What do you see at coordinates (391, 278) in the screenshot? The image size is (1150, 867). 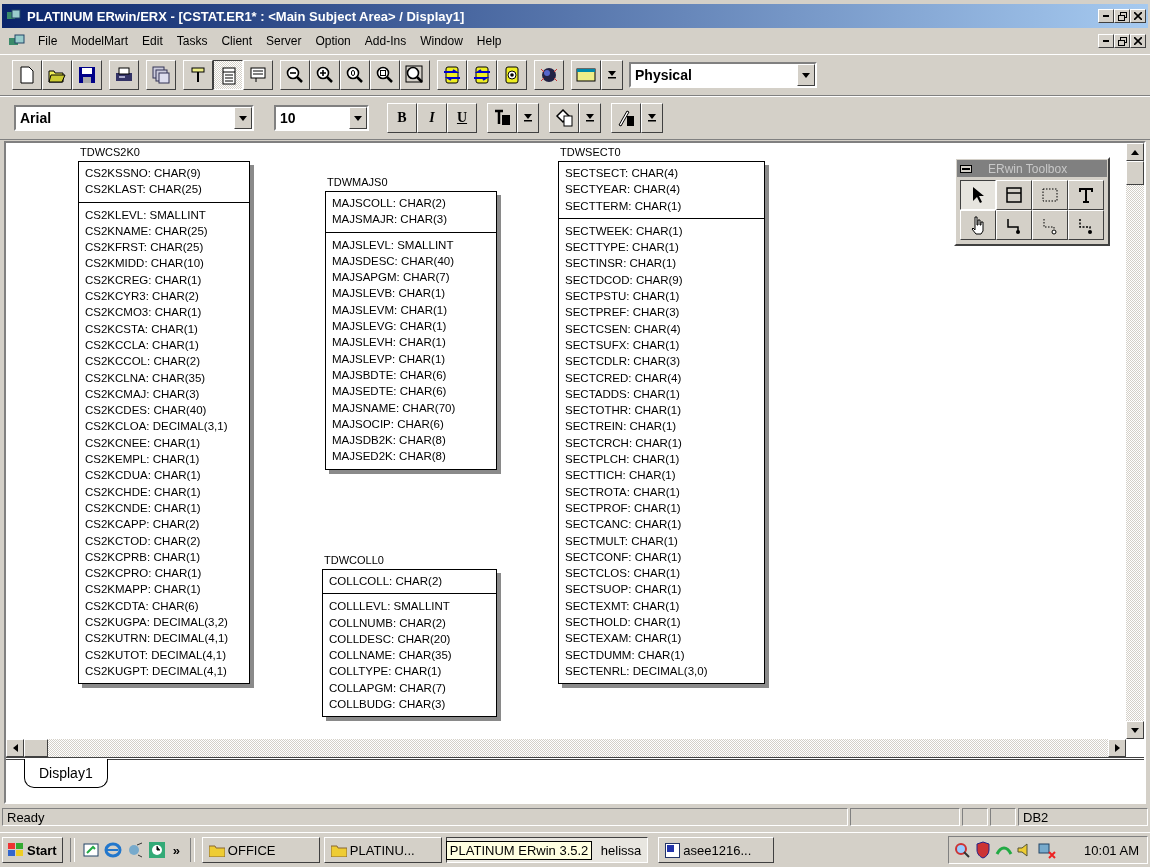 I see `attribute: MAJSAPGM: CHAR(7)` at bounding box center [391, 278].